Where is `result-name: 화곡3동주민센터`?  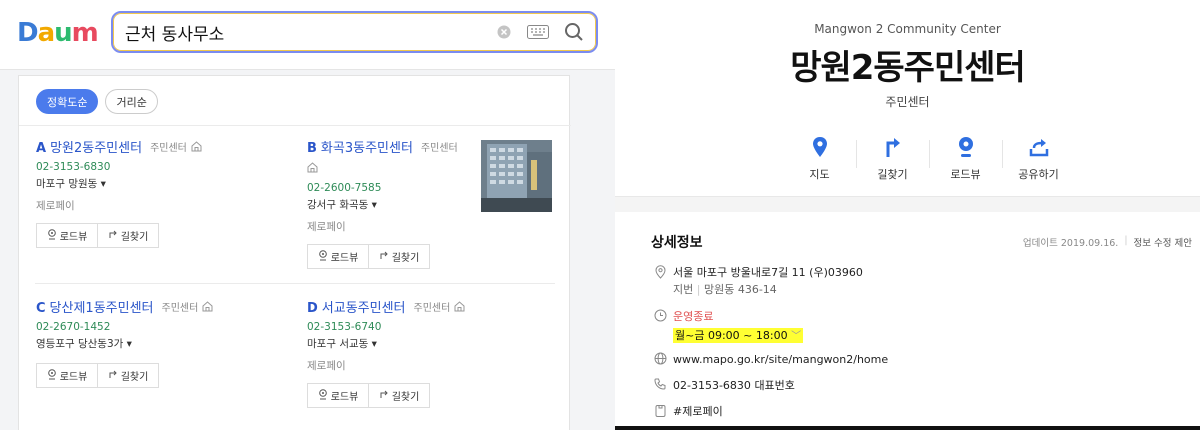 result-name: 화곡3동주민센터 is located at coordinates (367, 148).